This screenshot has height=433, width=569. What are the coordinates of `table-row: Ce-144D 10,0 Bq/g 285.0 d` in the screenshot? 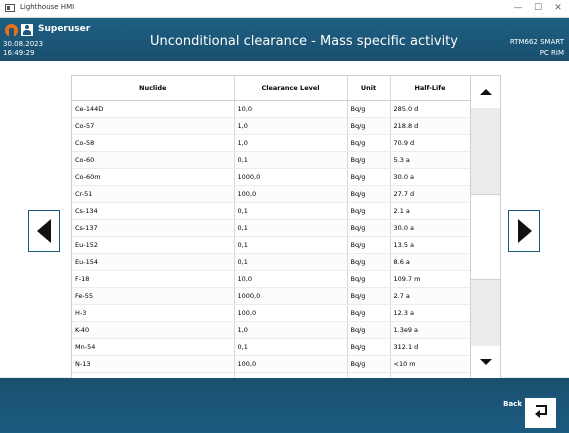 It's located at (271, 109).